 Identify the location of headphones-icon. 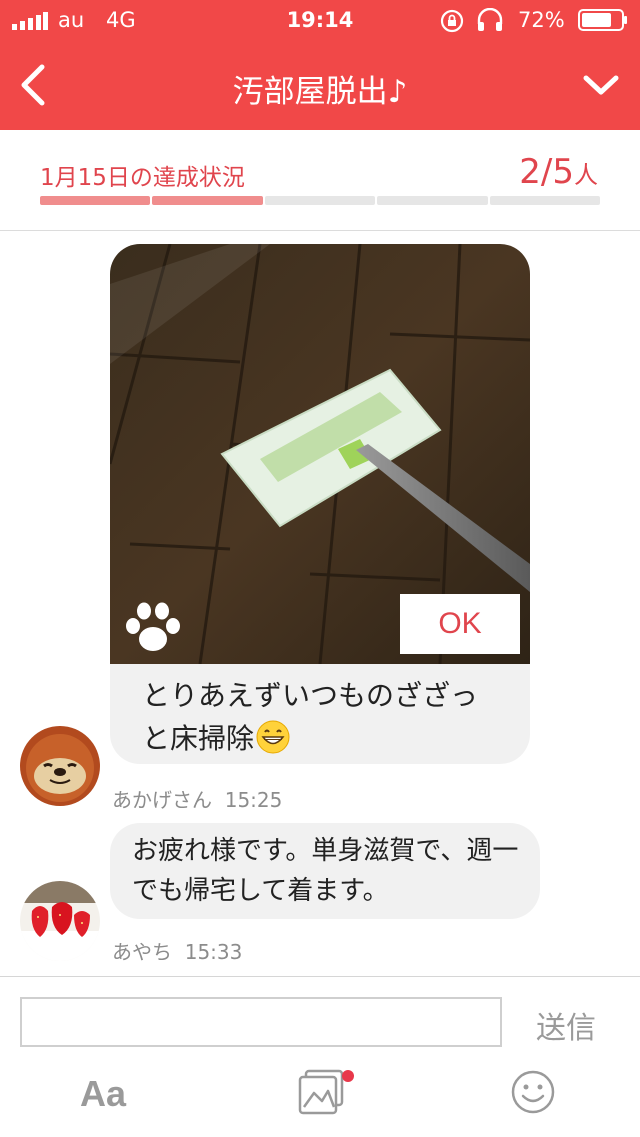
(490, 19).